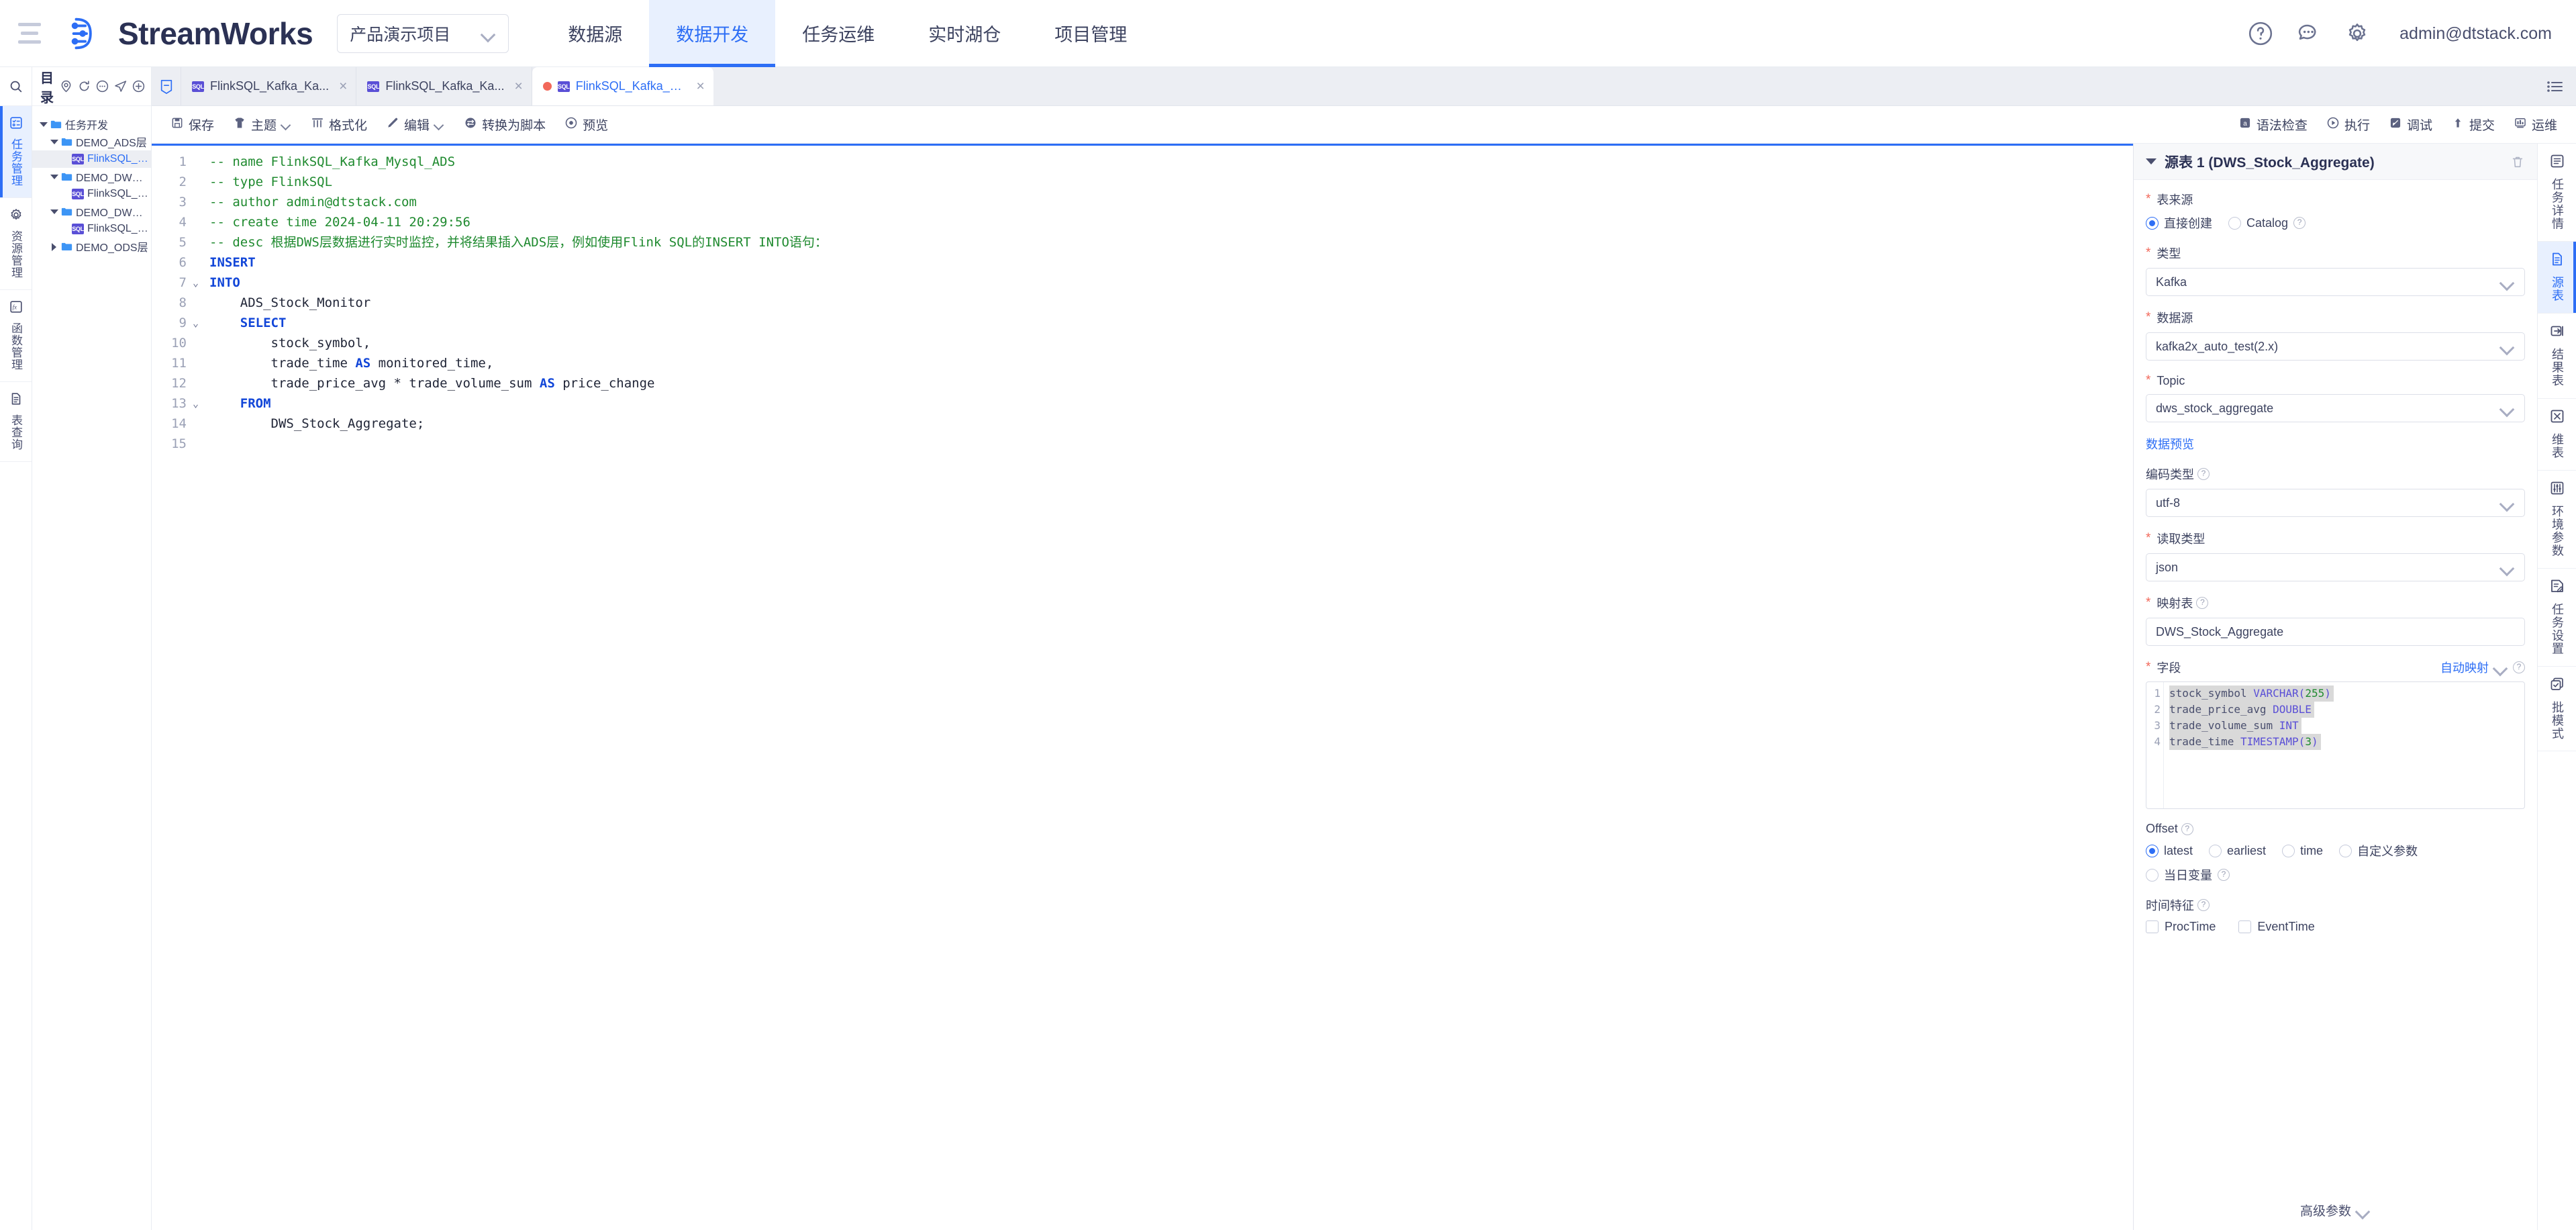 Image resolution: width=2576 pixels, height=1230 pixels. I want to click on search-icon, so click(16, 87).